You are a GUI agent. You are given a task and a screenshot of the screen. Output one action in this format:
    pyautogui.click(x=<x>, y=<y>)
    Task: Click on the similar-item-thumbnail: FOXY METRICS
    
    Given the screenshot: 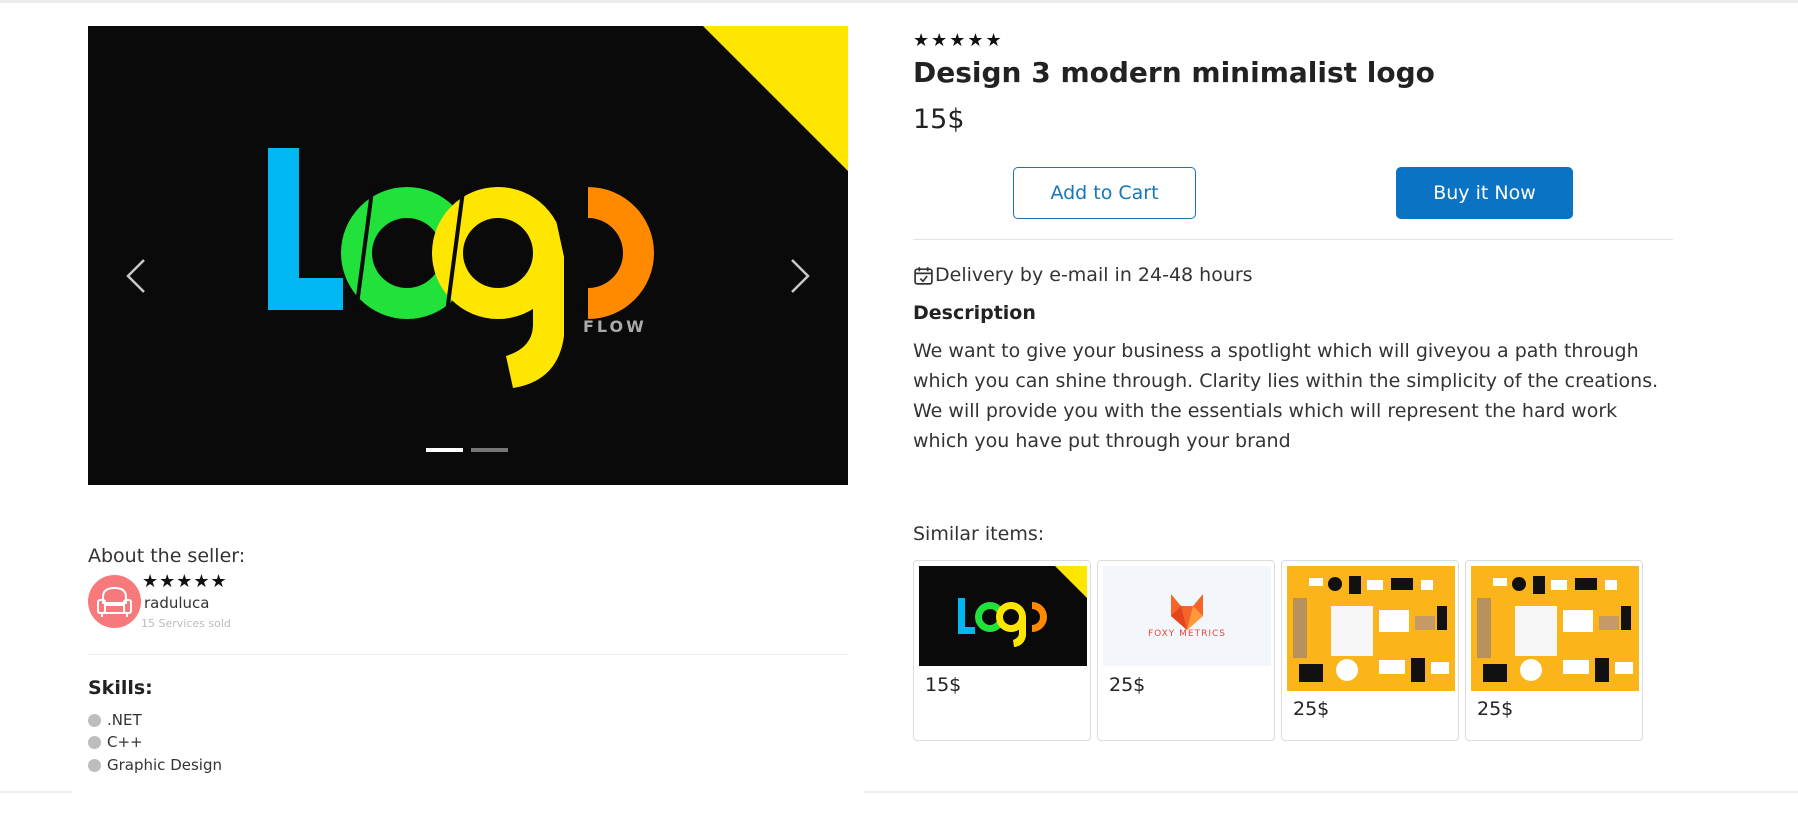 What is the action you would take?
    pyautogui.click(x=1187, y=616)
    